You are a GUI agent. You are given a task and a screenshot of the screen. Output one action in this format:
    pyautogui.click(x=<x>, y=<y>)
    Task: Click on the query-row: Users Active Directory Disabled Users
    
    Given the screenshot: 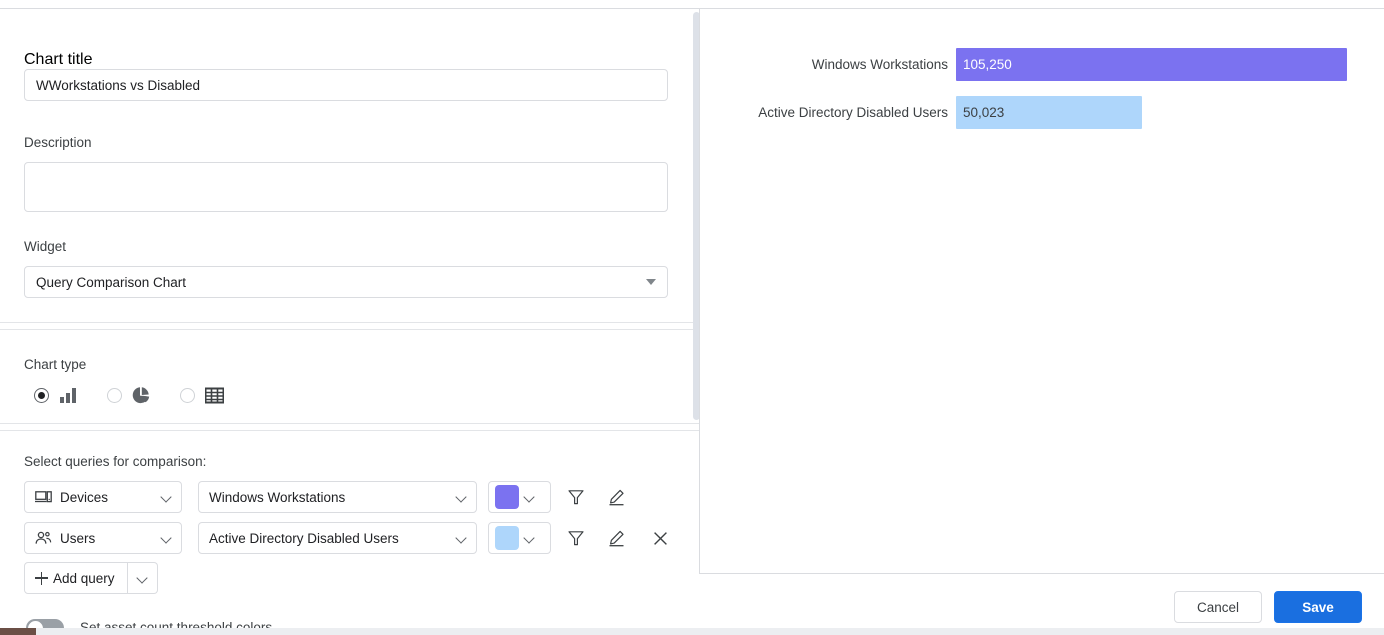 What is the action you would take?
    pyautogui.click(x=347, y=538)
    